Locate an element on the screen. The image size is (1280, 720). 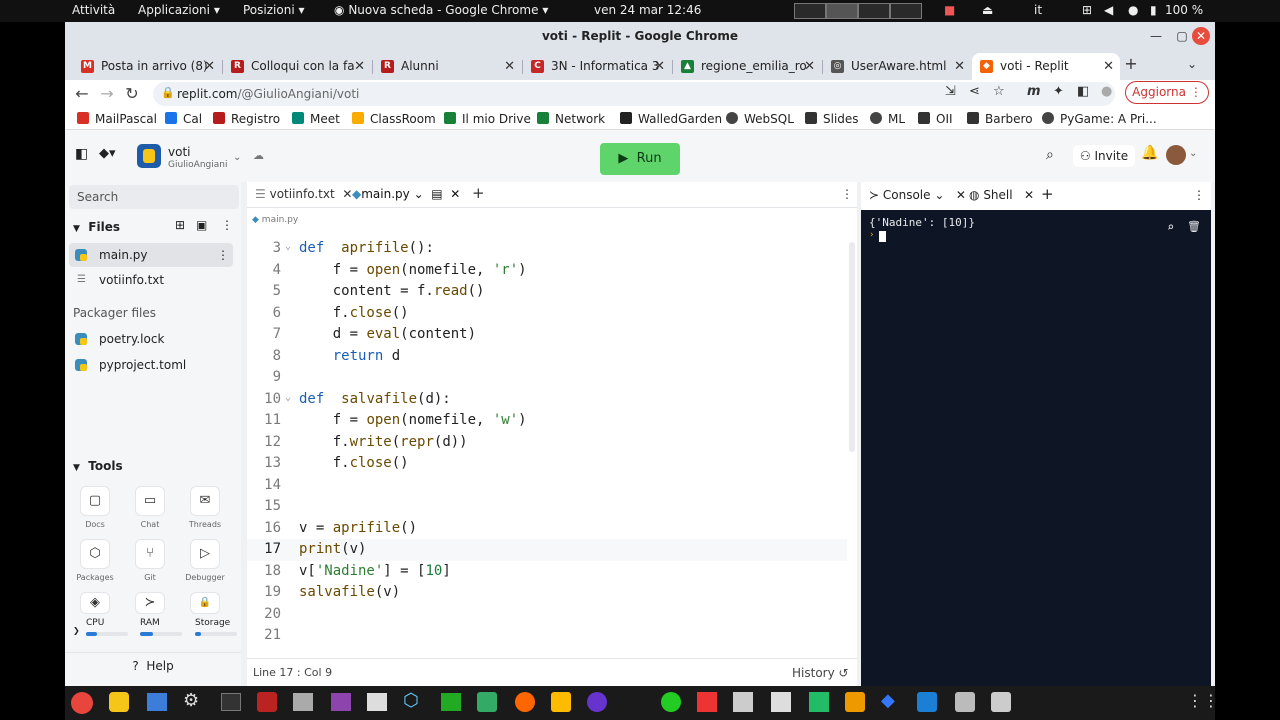
tool-deploy: ◈ is located at coordinates (95, 605).